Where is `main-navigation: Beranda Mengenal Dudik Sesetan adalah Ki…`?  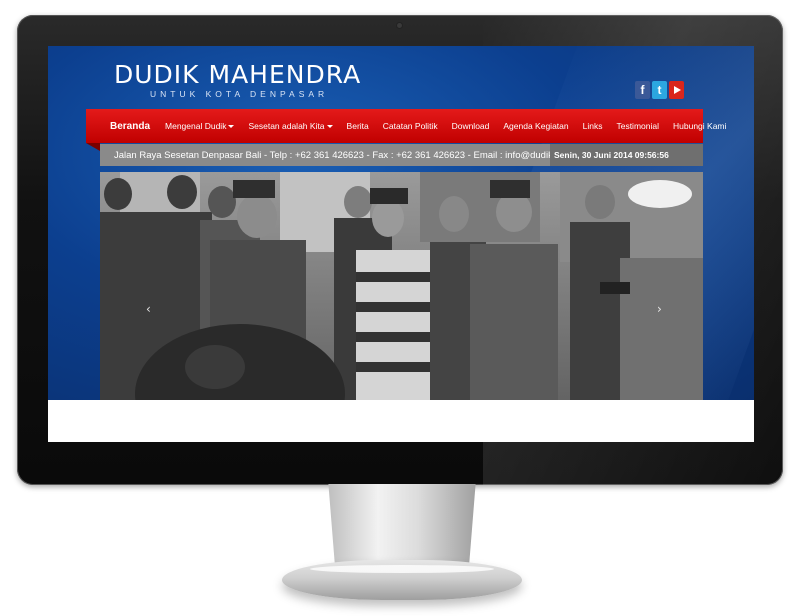 main-navigation: Beranda Mengenal Dudik Sesetan adalah Ki… is located at coordinates (406, 126).